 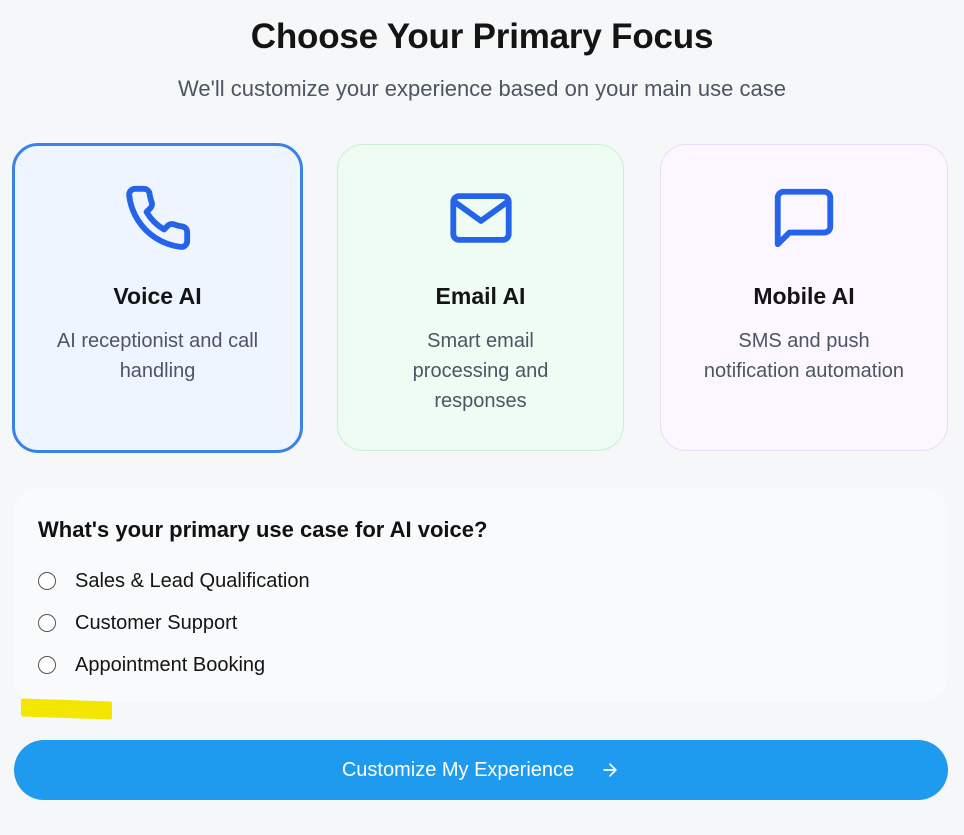 What do you see at coordinates (480, 218) in the screenshot?
I see `mail-icon` at bounding box center [480, 218].